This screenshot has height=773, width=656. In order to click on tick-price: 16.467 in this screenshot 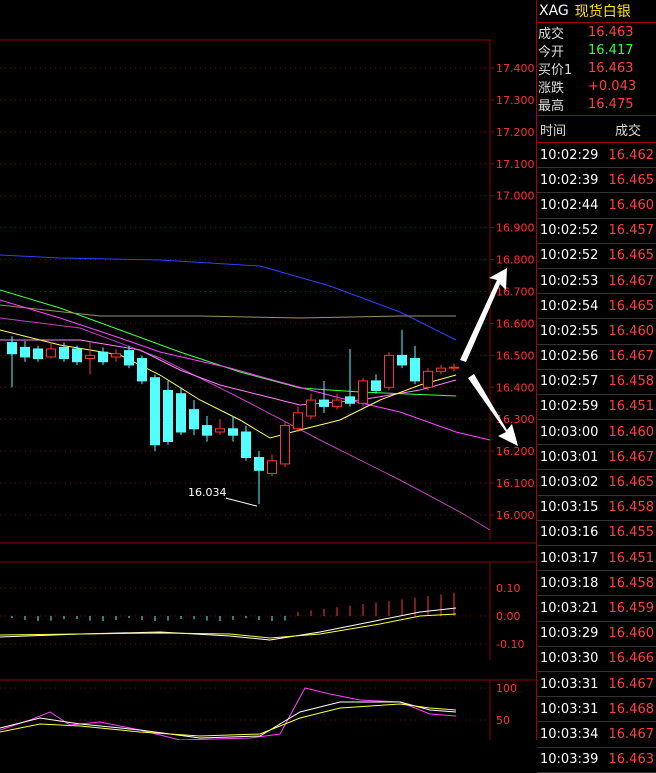, I will do `click(631, 357)`.